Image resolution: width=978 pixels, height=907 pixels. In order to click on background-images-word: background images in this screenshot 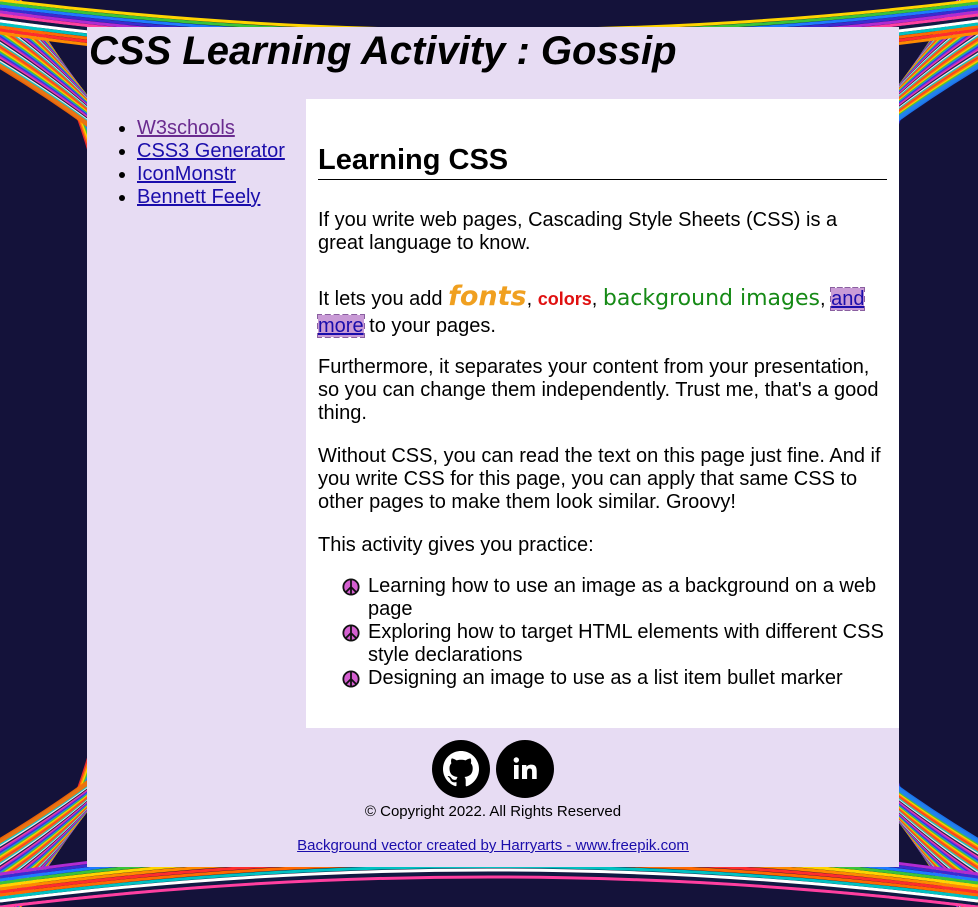, I will do `click(711, 298)`.